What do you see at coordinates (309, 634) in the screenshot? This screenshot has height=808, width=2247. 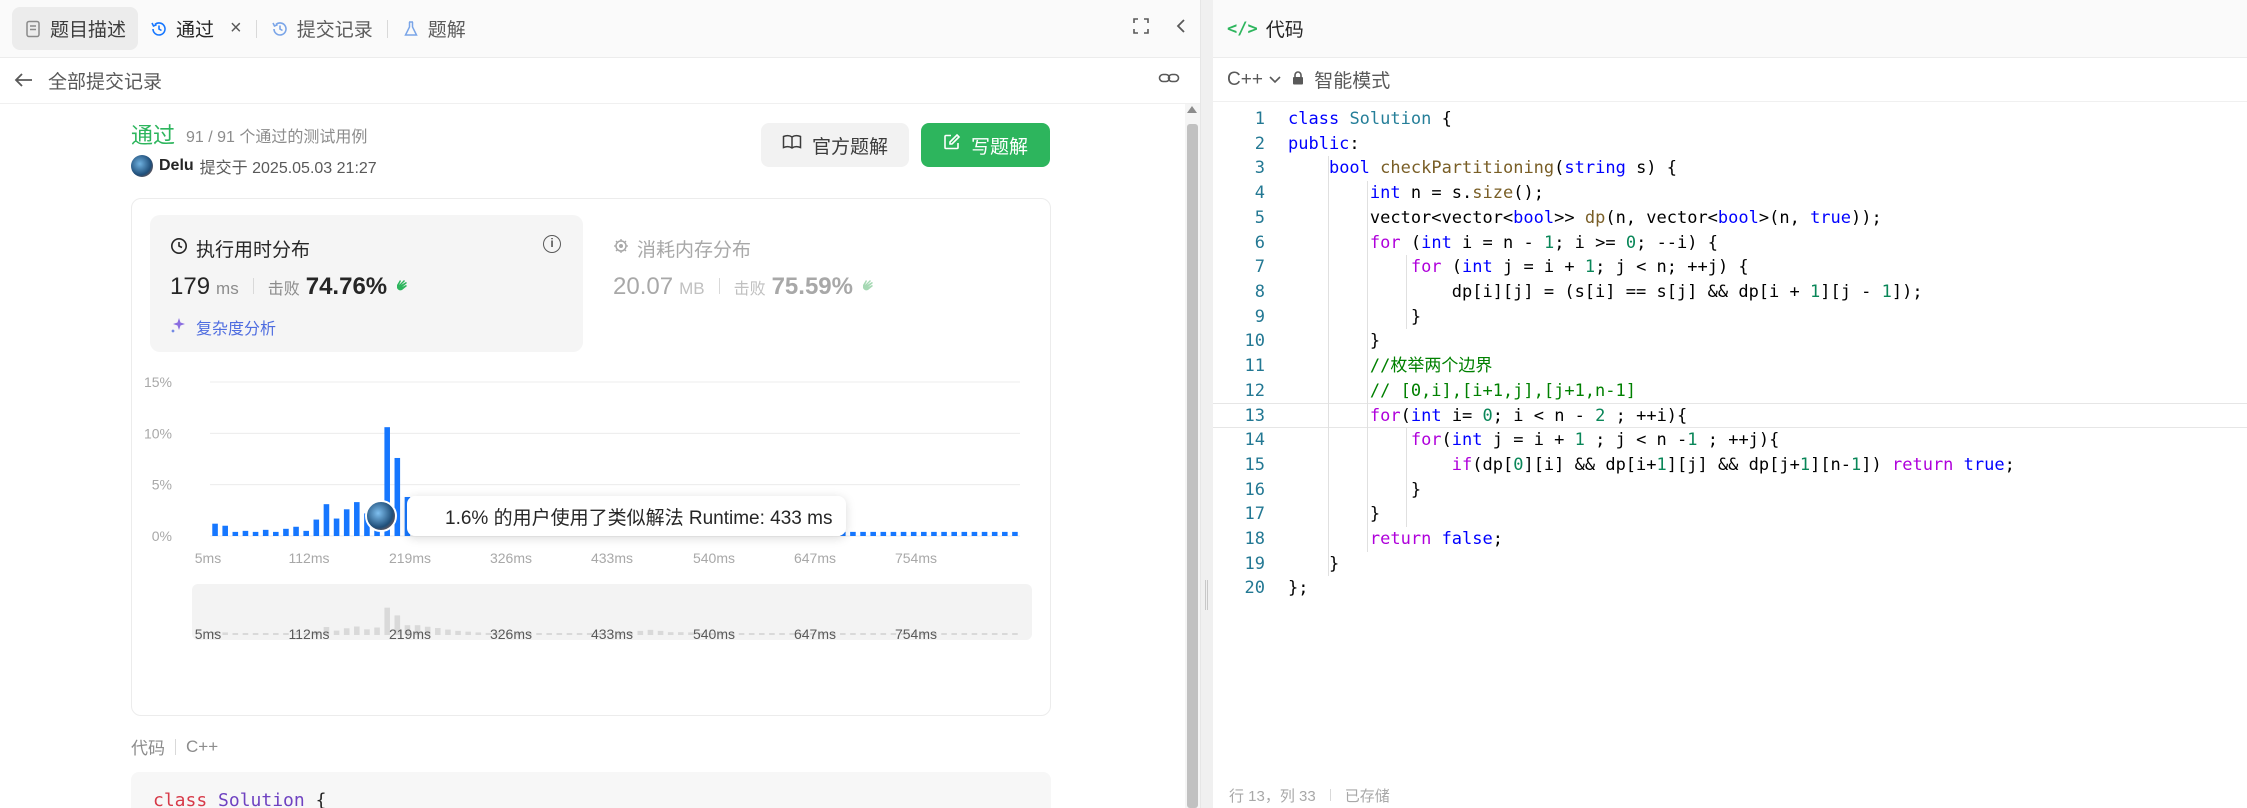 I see `navigator-tick-label: 112ms` at bounding box center [309, 634].